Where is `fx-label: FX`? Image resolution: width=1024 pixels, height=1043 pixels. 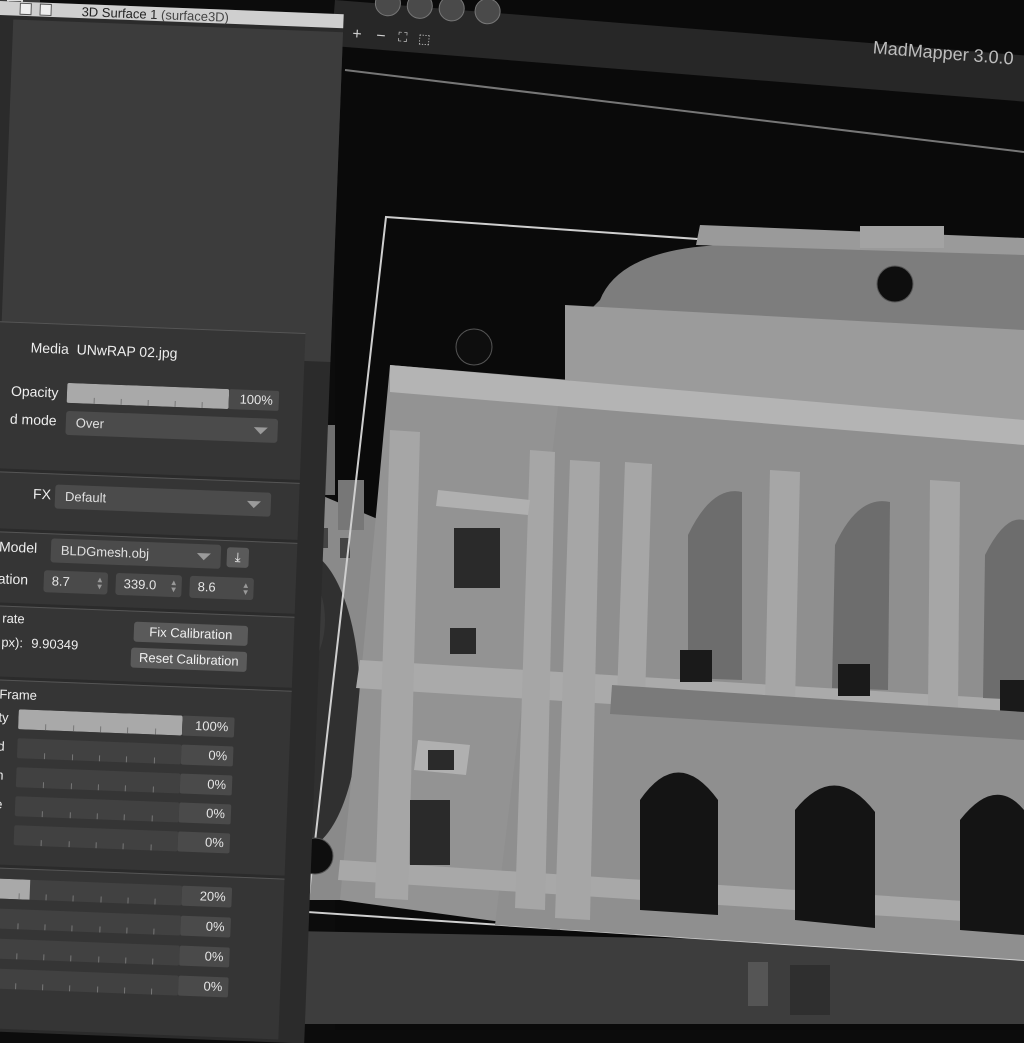
fx-label: FX is located at coordinates (42, 494).